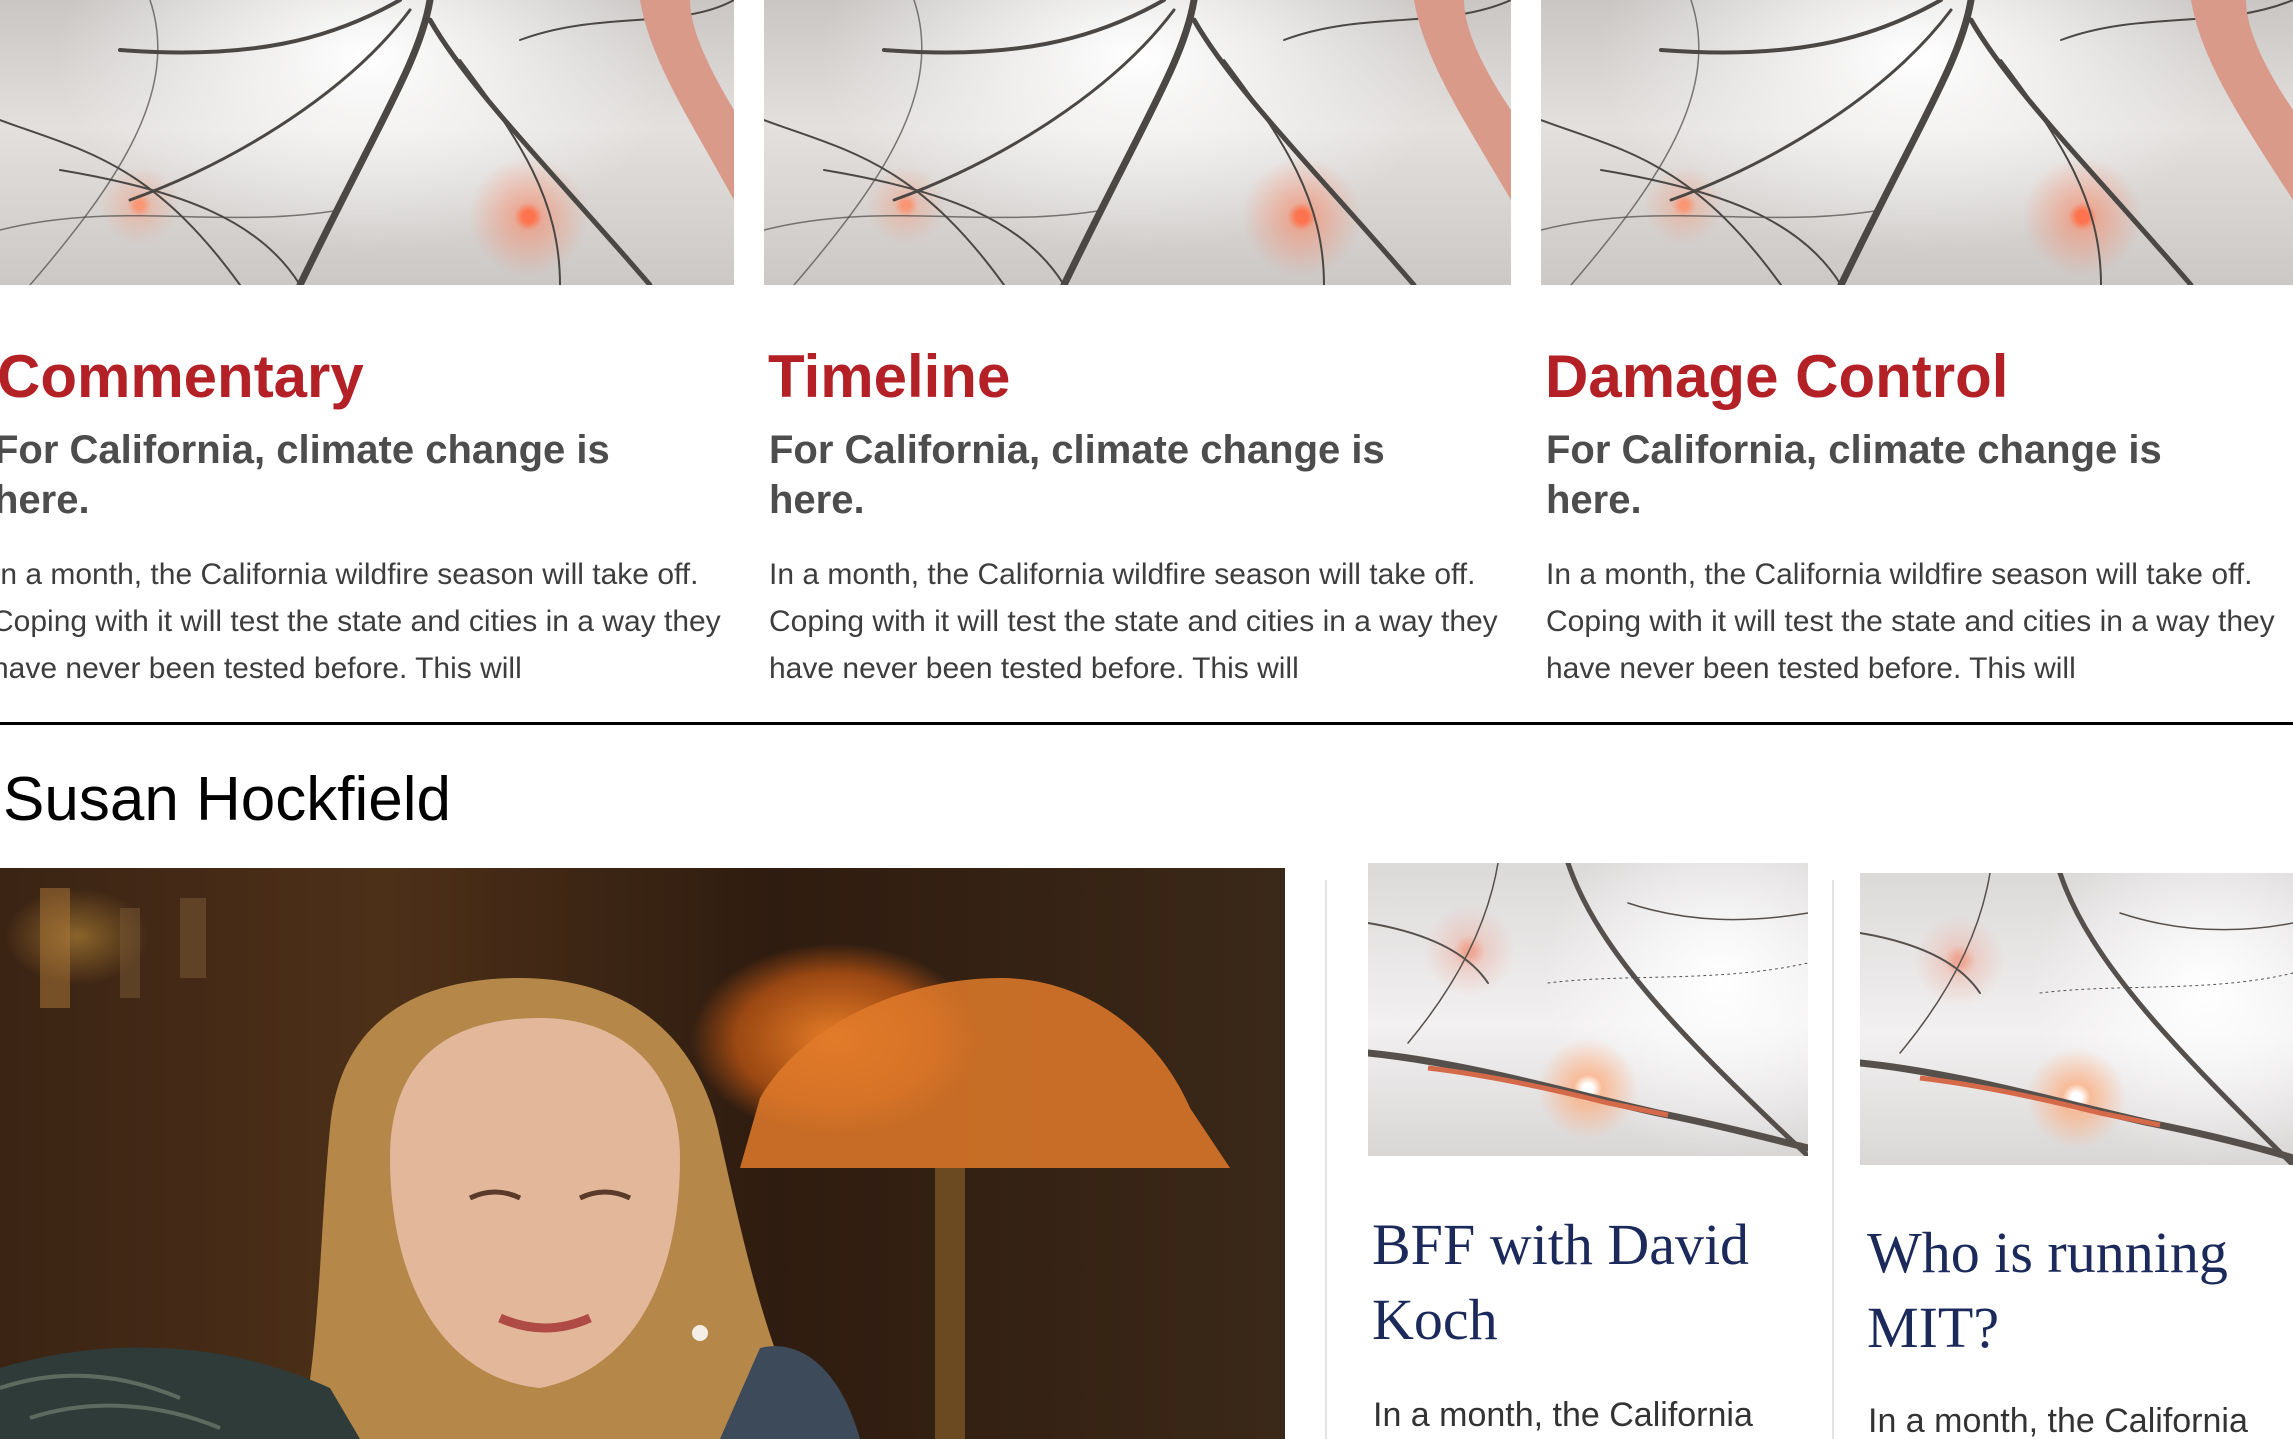  What do you see at coordinates (1146, 723) in the screenshot?
I see `section-divider` at bounding box center [1146, 723].